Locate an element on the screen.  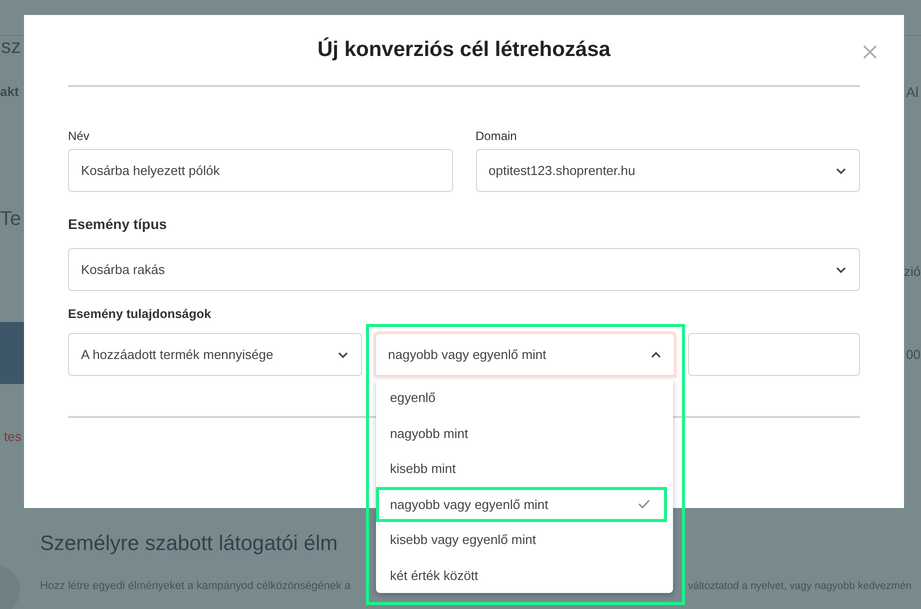
page-title: sz is located at coordinates (11, 47).